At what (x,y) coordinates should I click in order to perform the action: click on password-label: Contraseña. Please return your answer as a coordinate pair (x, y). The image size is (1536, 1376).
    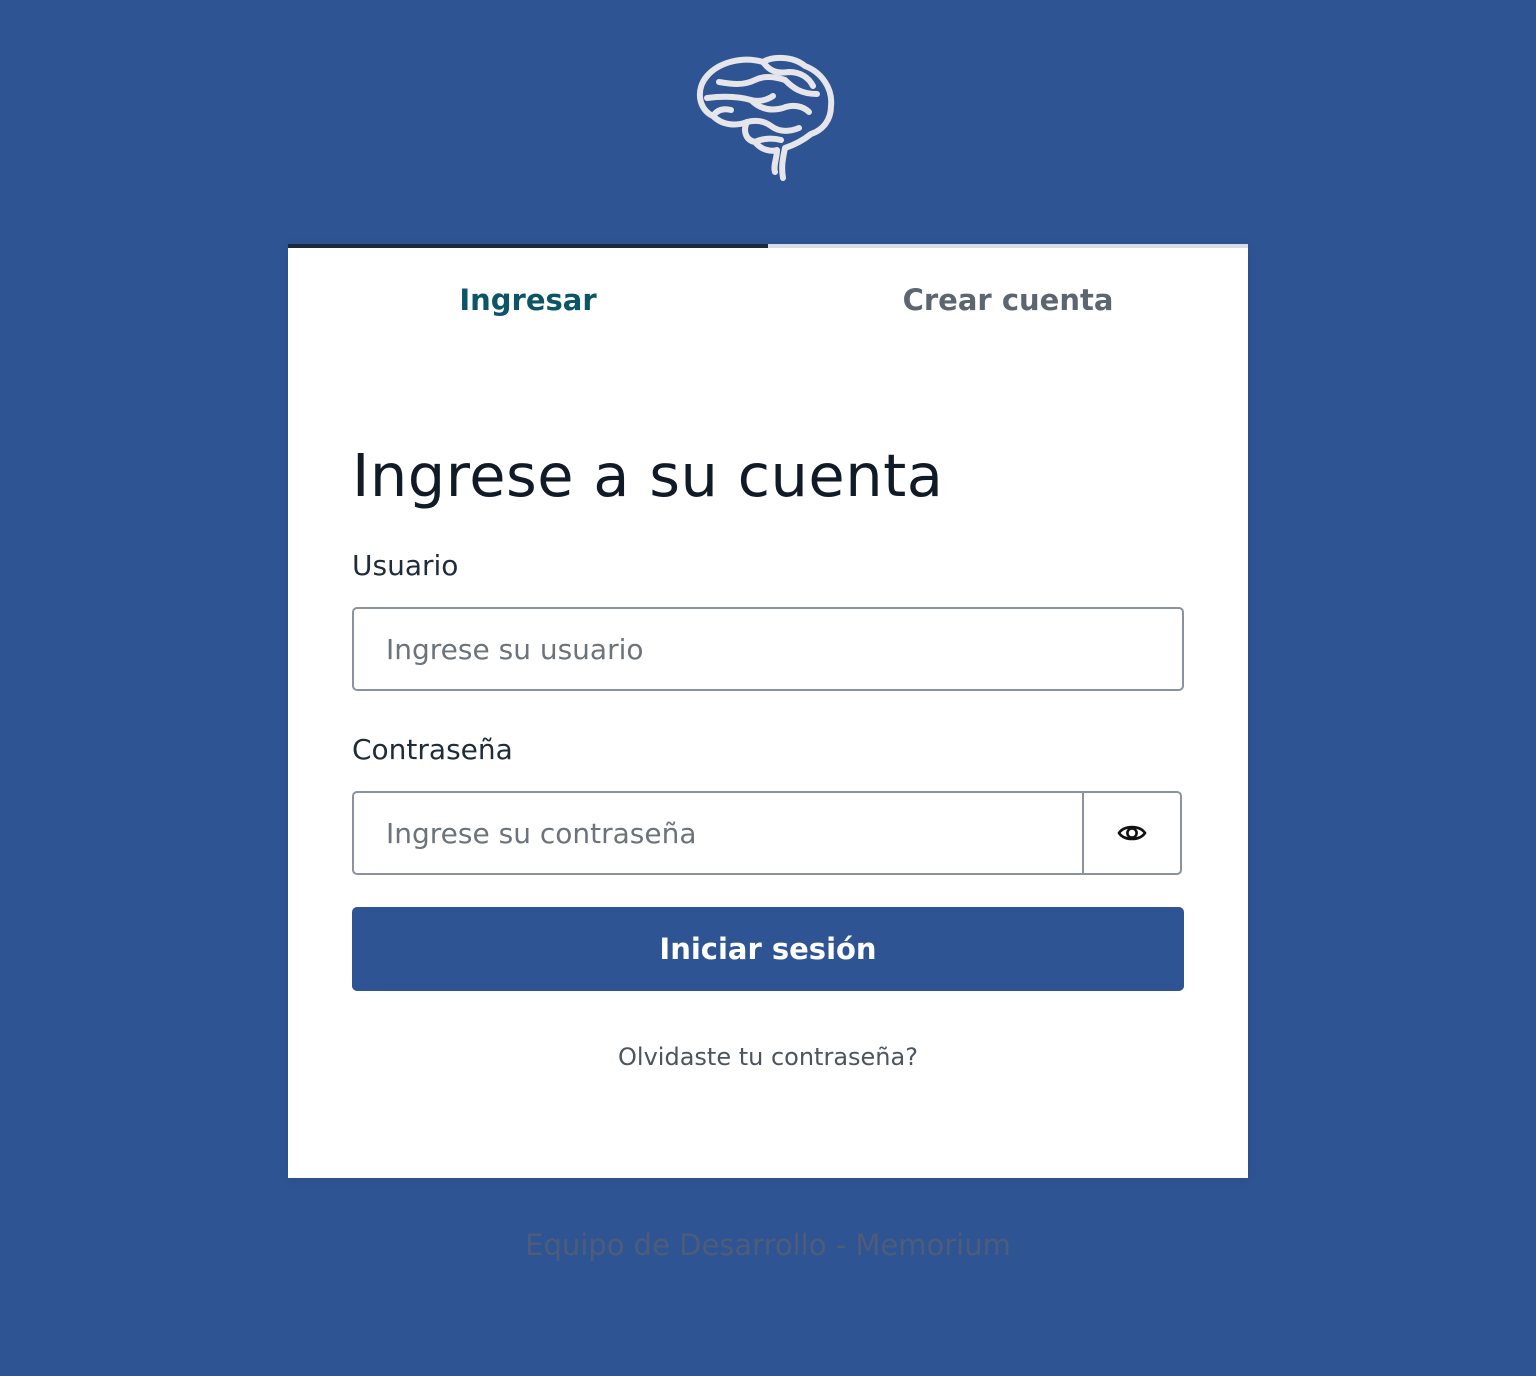
    Looking at the image, I should click on (432, 749).